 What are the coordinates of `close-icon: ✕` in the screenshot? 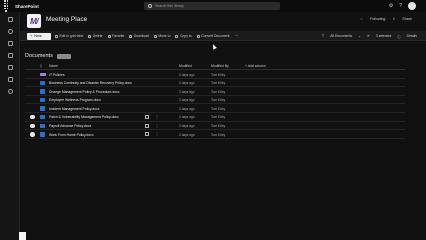 It's located at (368, 36).